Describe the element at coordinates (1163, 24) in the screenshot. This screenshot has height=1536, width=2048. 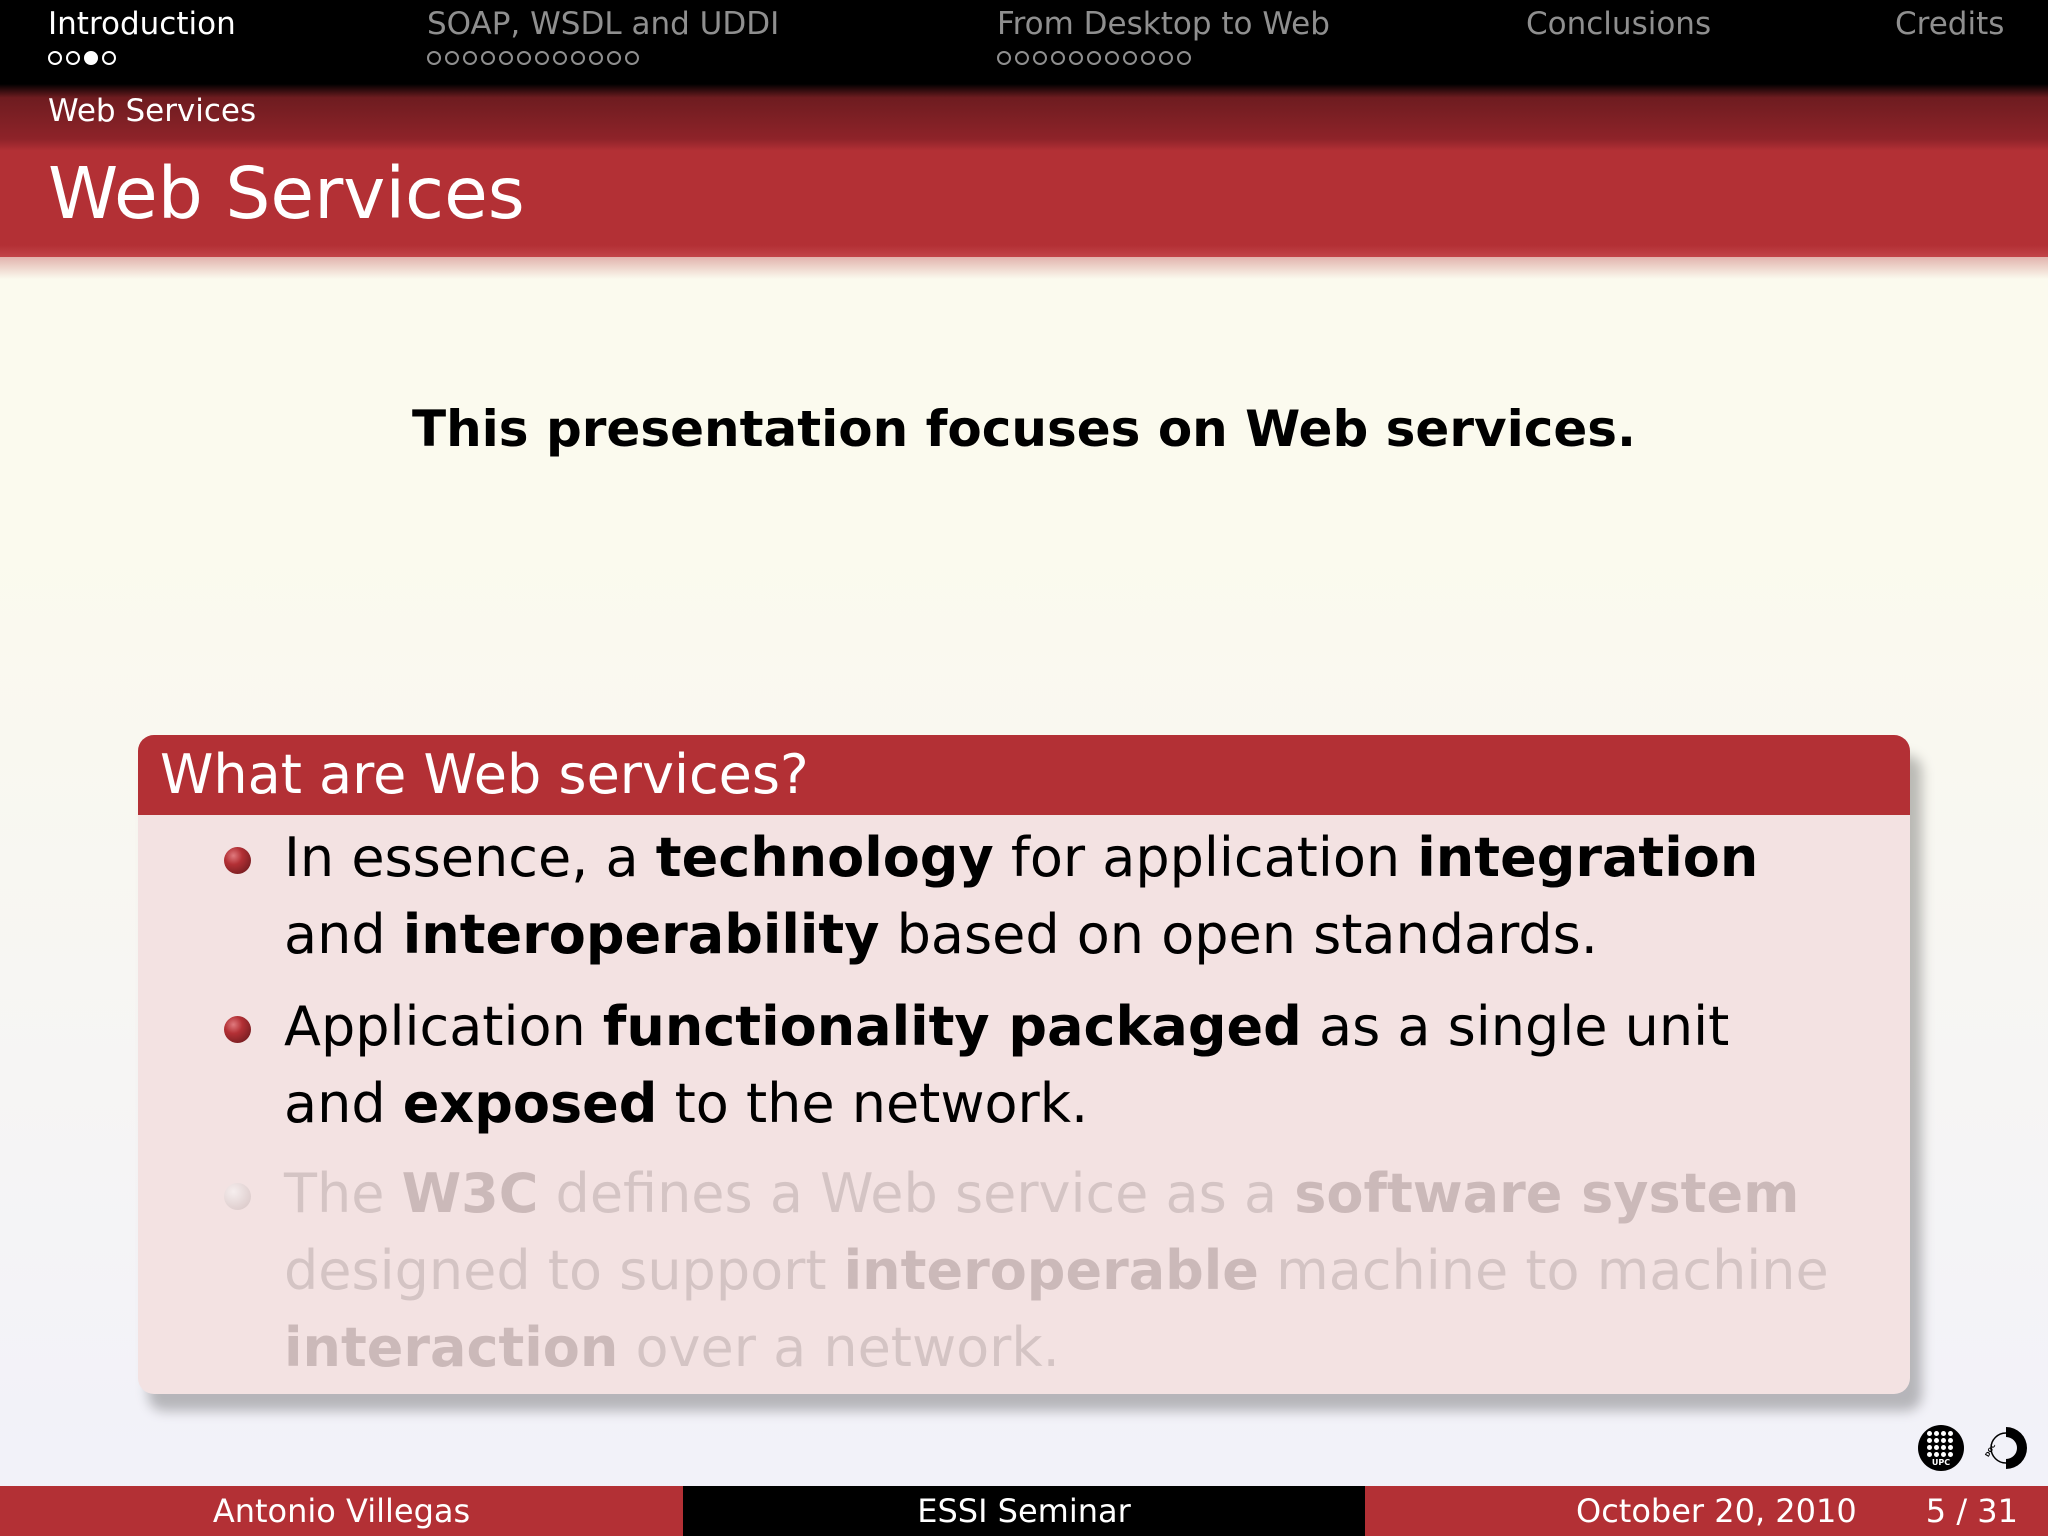
I see `nav-section-label: From Desktop to Web` at that location.